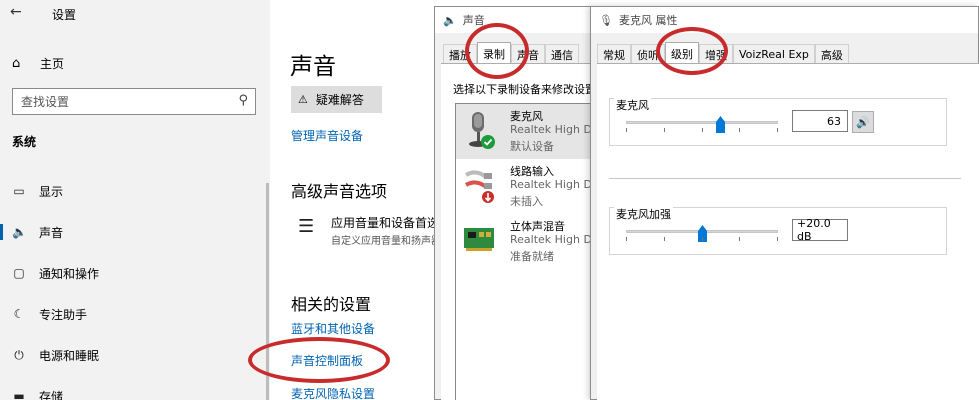  Describe the element at coordinates (532, 256) in the screenshot. I see `device-status: 准备就绪` at that location.